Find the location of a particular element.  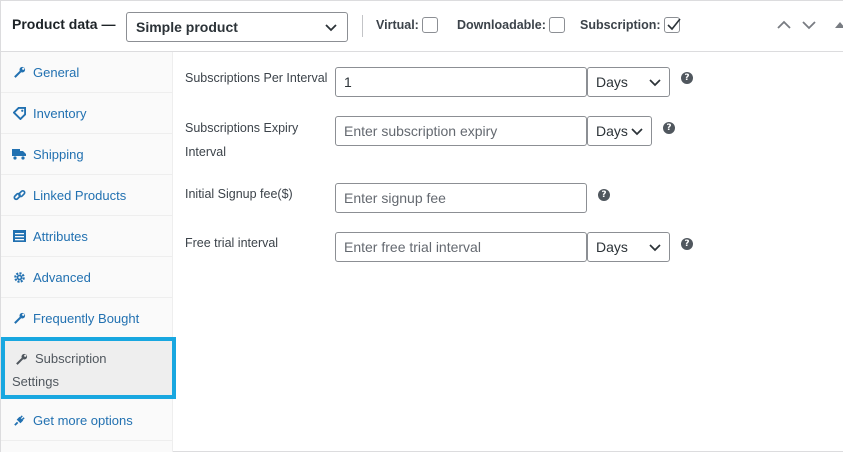

expiry-unit-select: Days is located at coordinates (619, 131).